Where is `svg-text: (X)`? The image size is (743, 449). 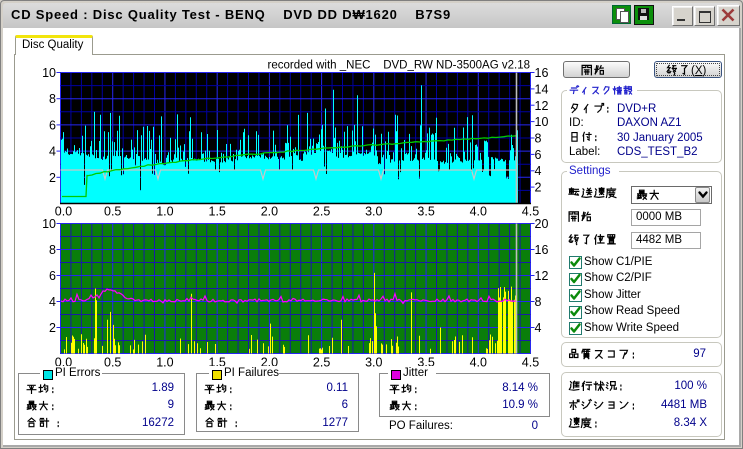
svg-text: (X) is located at coordinates (699, 71).